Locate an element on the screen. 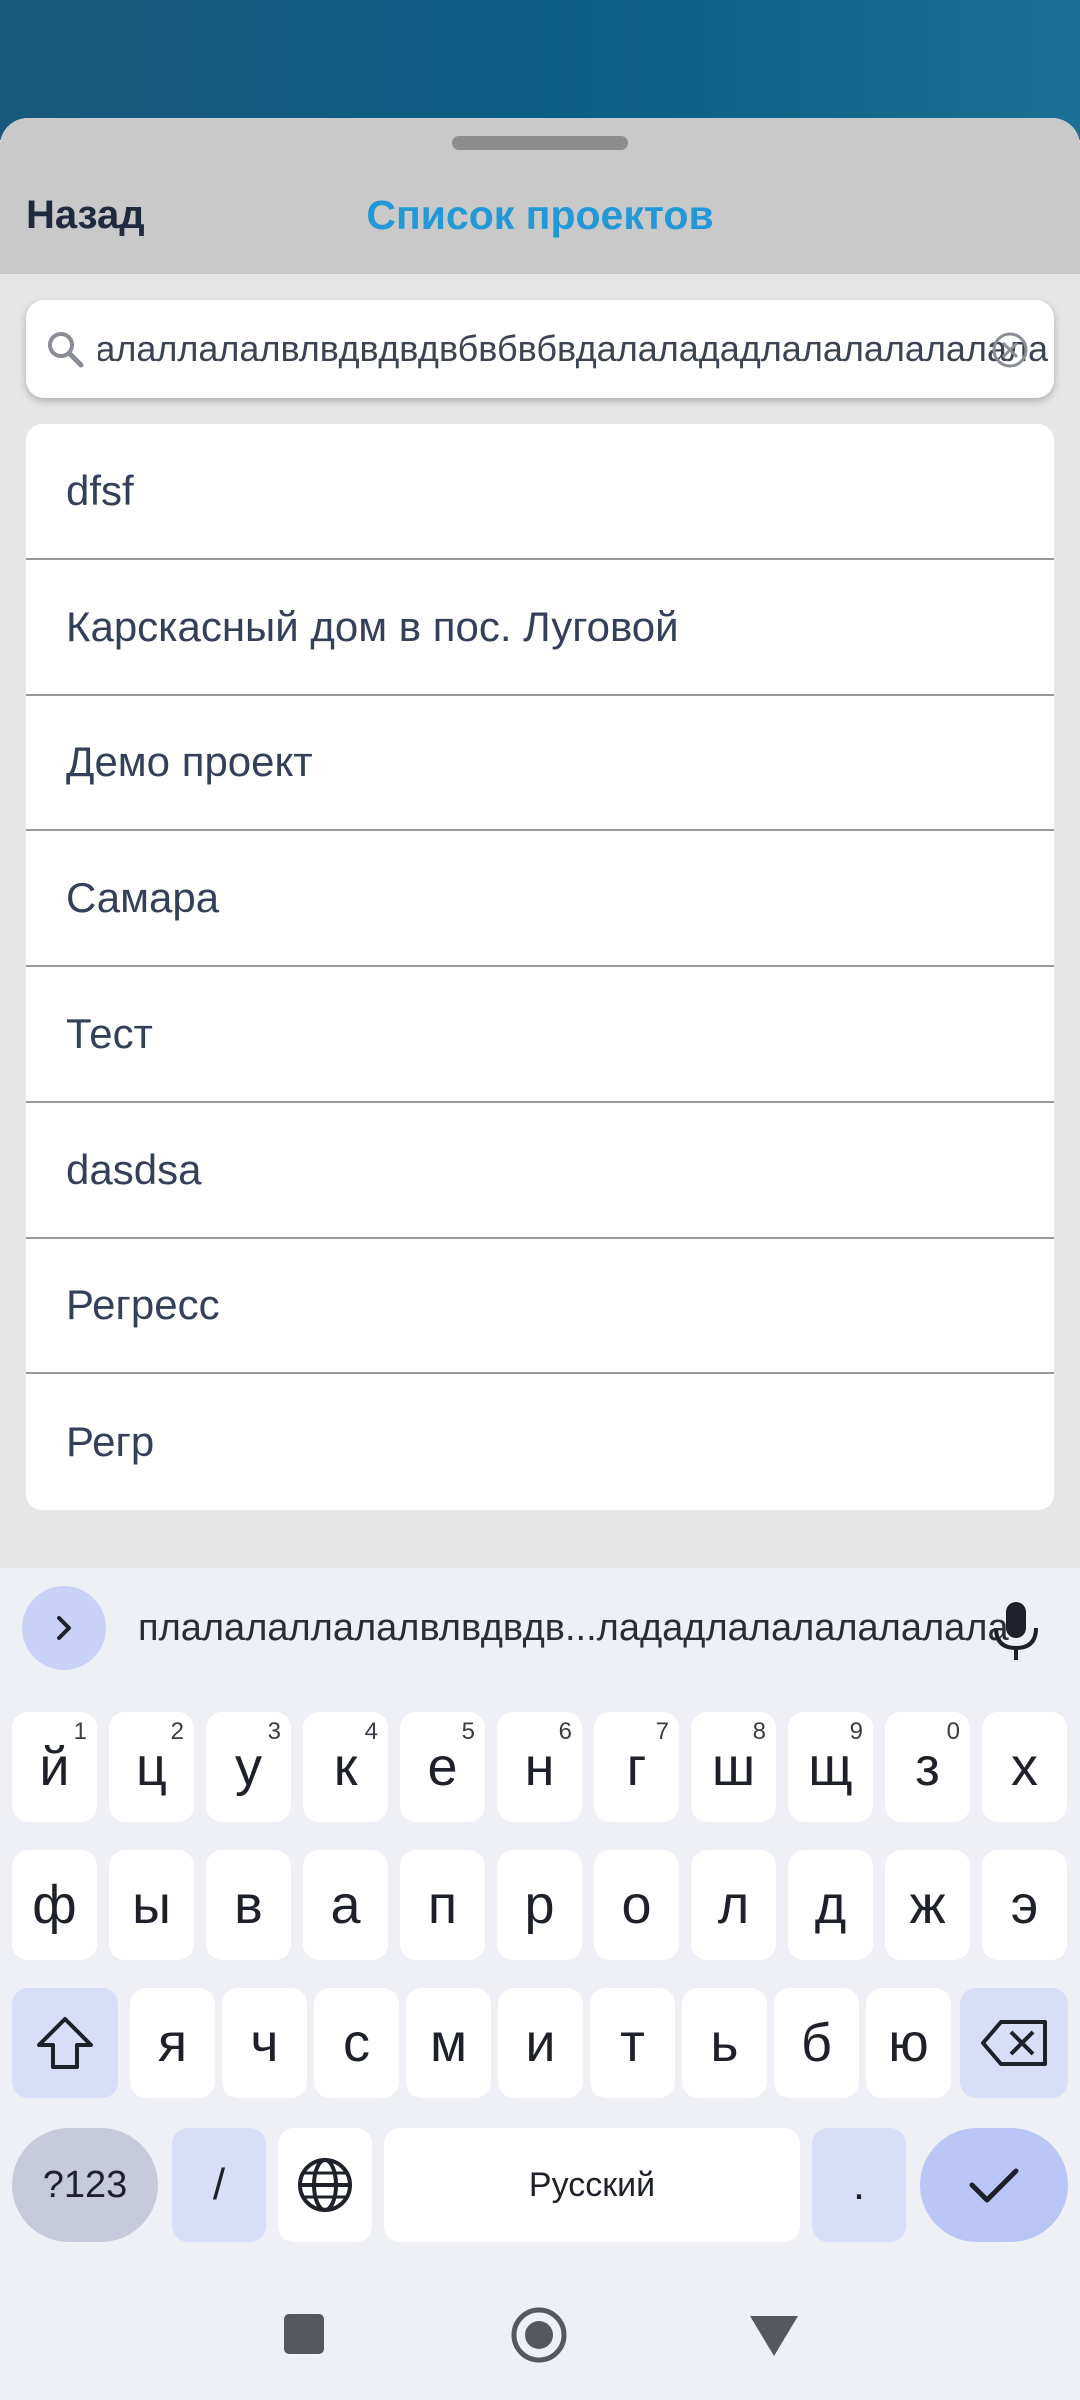 The width and height of the screenshot is (1080, 2400). letter-key: б is located at coordinates (816, 2043).